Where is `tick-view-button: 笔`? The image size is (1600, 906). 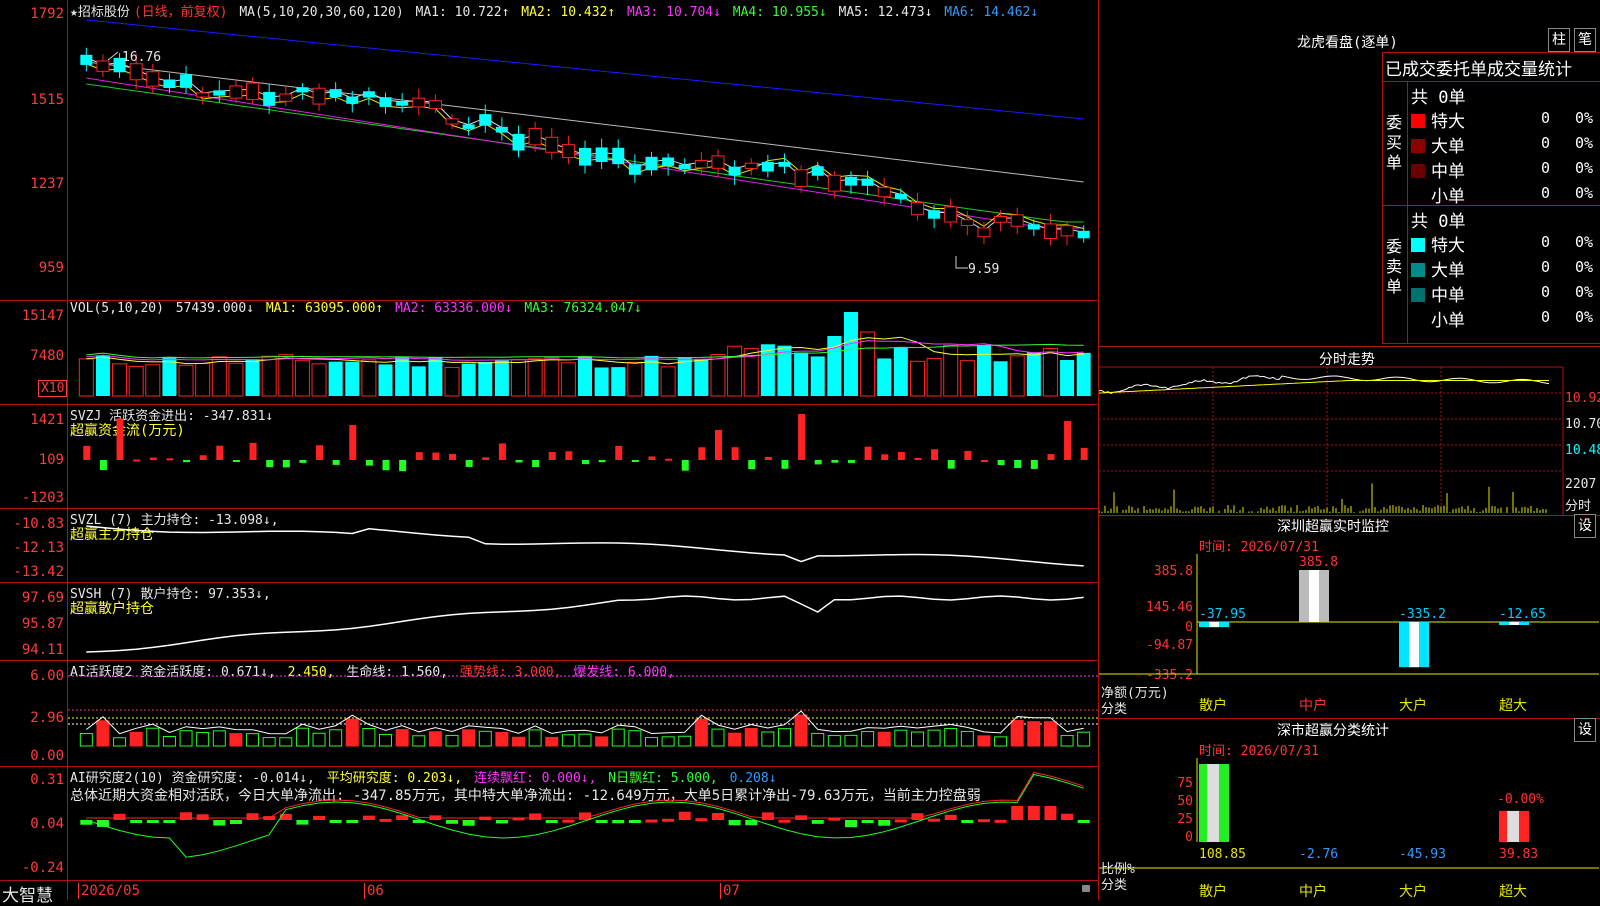 tick-view-button: 笔 is located at coordinates (1585, 40).